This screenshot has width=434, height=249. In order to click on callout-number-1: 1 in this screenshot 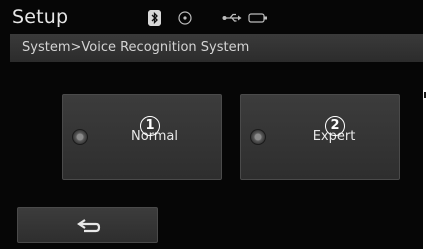, I will do `click(150, 126)`.